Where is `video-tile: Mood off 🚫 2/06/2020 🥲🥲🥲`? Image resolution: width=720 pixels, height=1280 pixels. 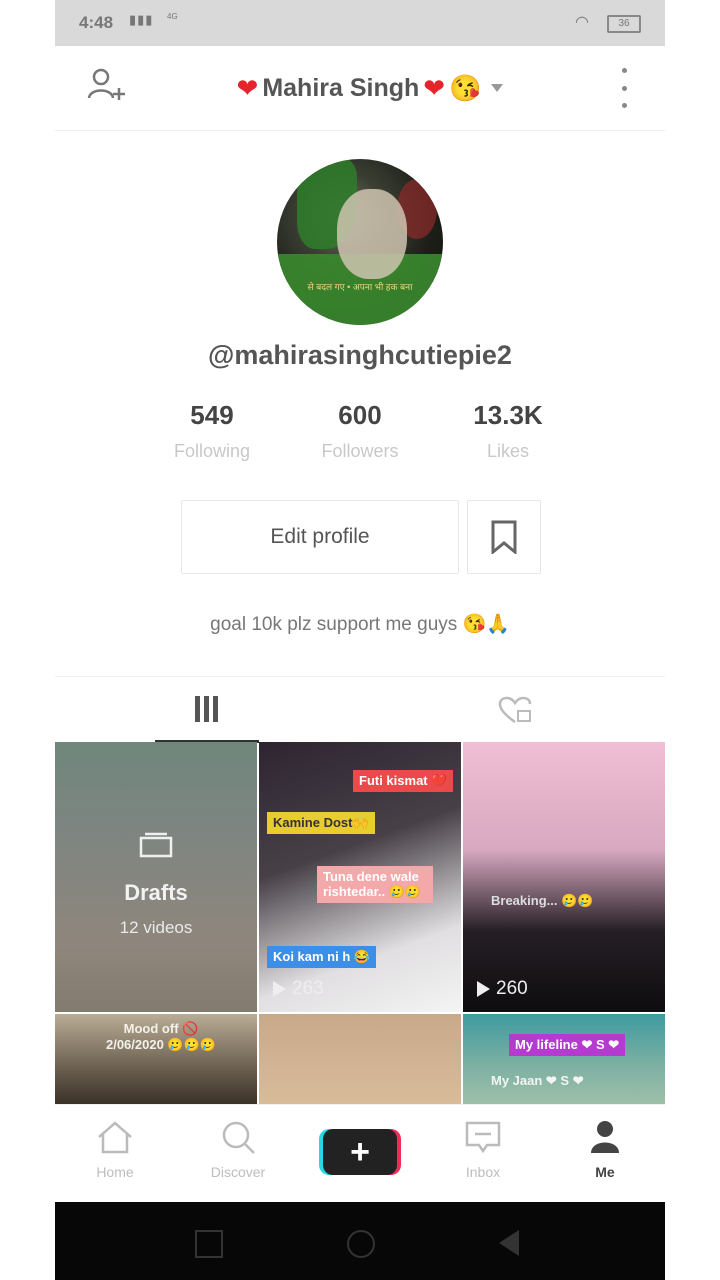 video-tile: Mood off 🚫 2/06/2020 🥲🥲🥲 is located at coordinates (156, 1059).